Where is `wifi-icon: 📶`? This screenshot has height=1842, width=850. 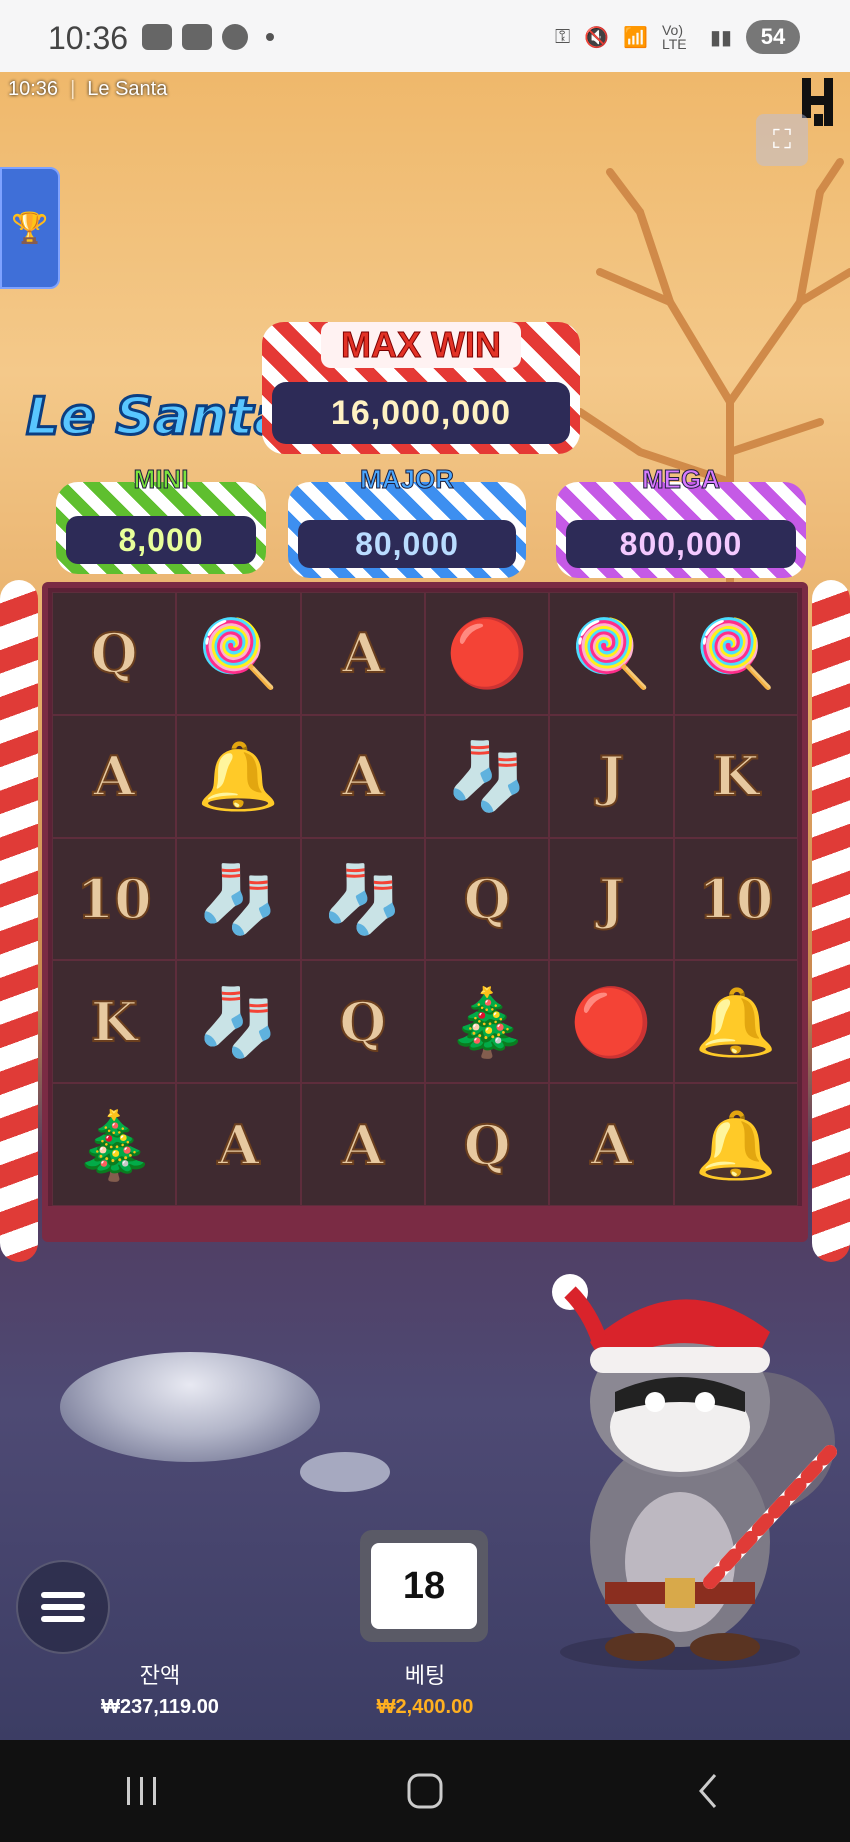
wifi-icon: 📶 is located at coordinates (635, 37).